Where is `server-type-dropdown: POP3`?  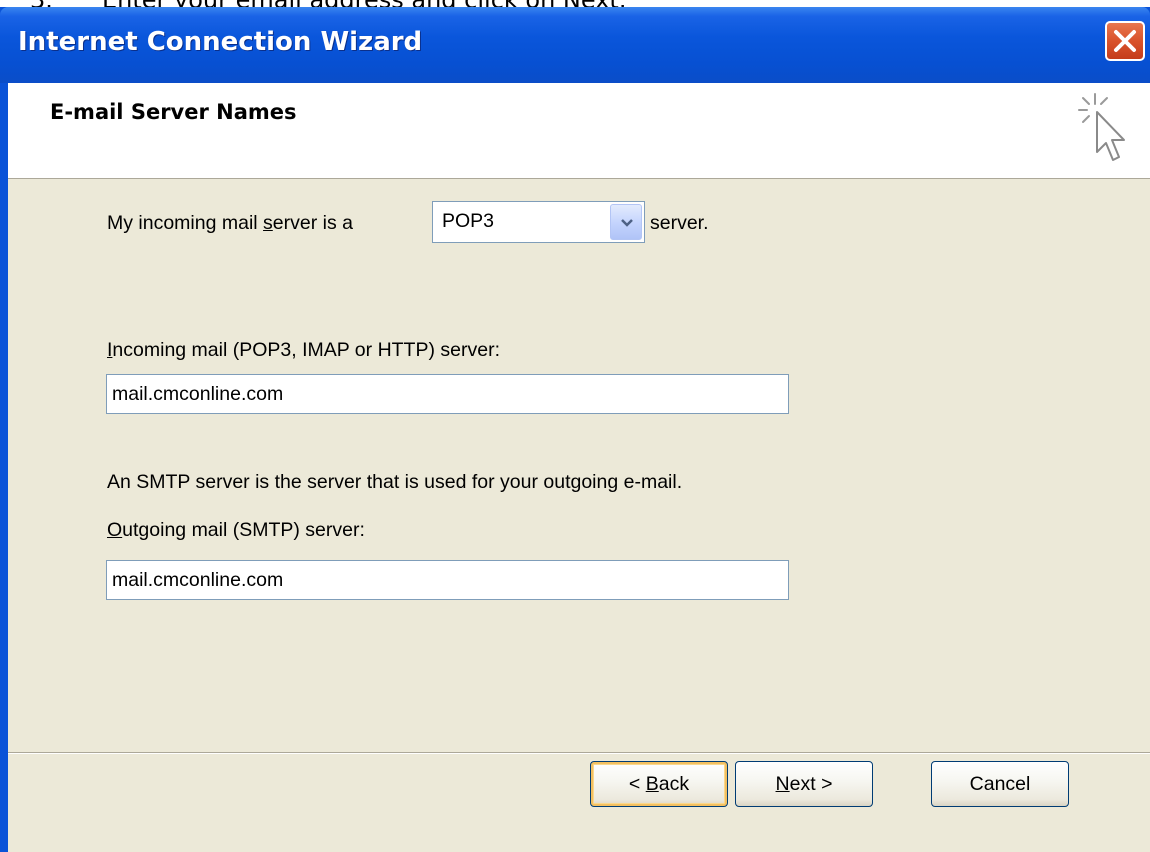 server-type-dropdown: POP3 is located at coordinates (538, 222).